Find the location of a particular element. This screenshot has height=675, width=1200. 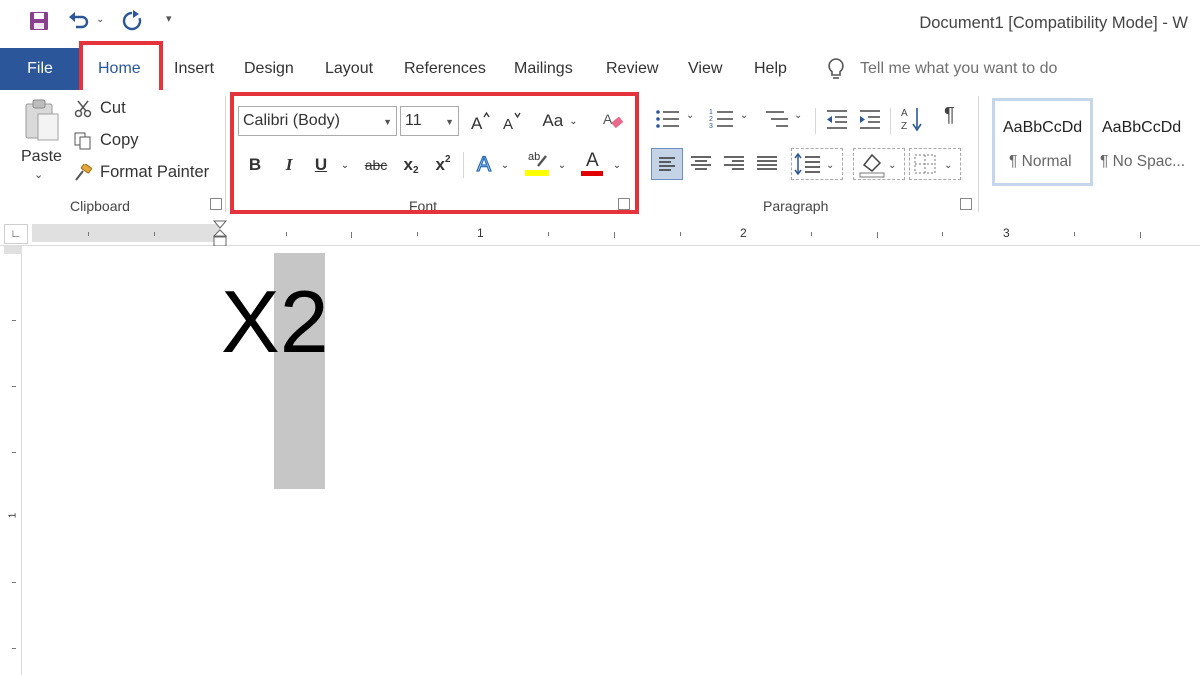

document-text: X2 is located at coordinates (275, 322).